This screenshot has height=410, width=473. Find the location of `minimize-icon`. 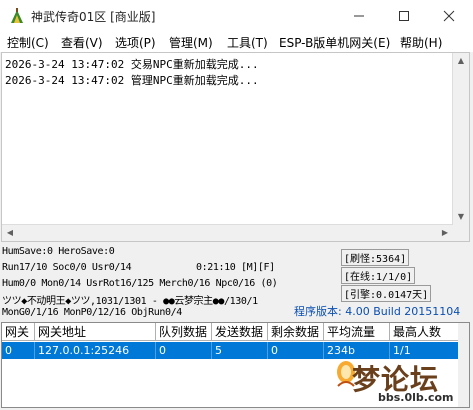

minimize-icon is located at coordinates (359, 16).